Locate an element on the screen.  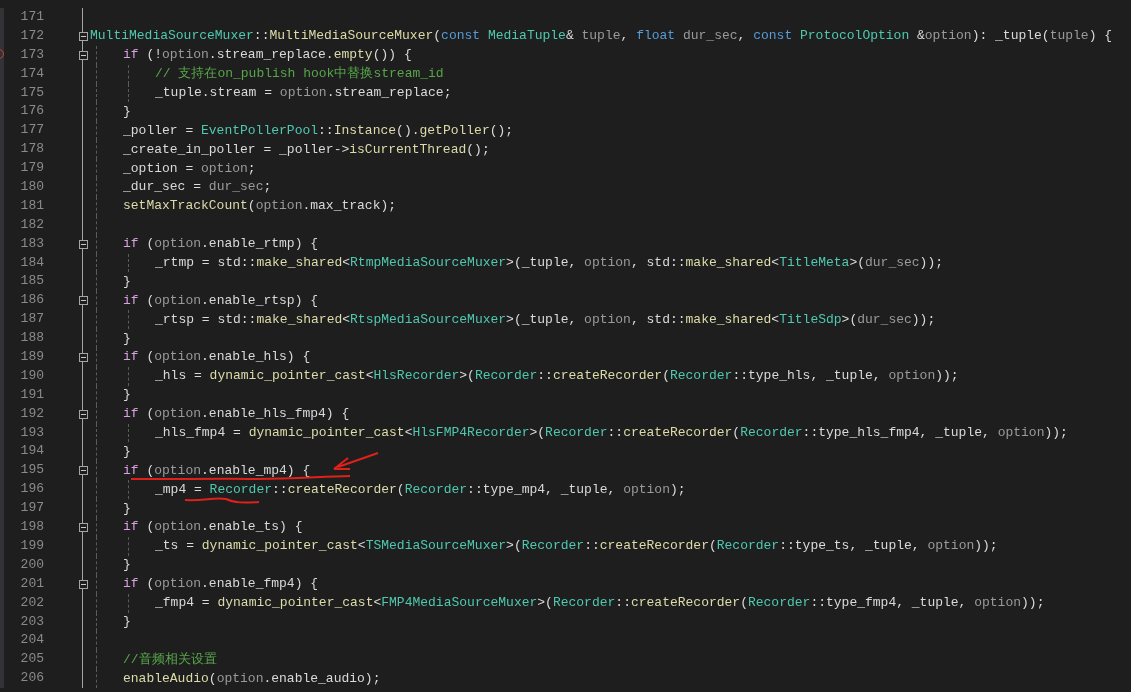
code-line: _mp4 = Recorder::createRecorder(Recorder::type_mp4, _tuple, option); is located at coordinates (420, 489).